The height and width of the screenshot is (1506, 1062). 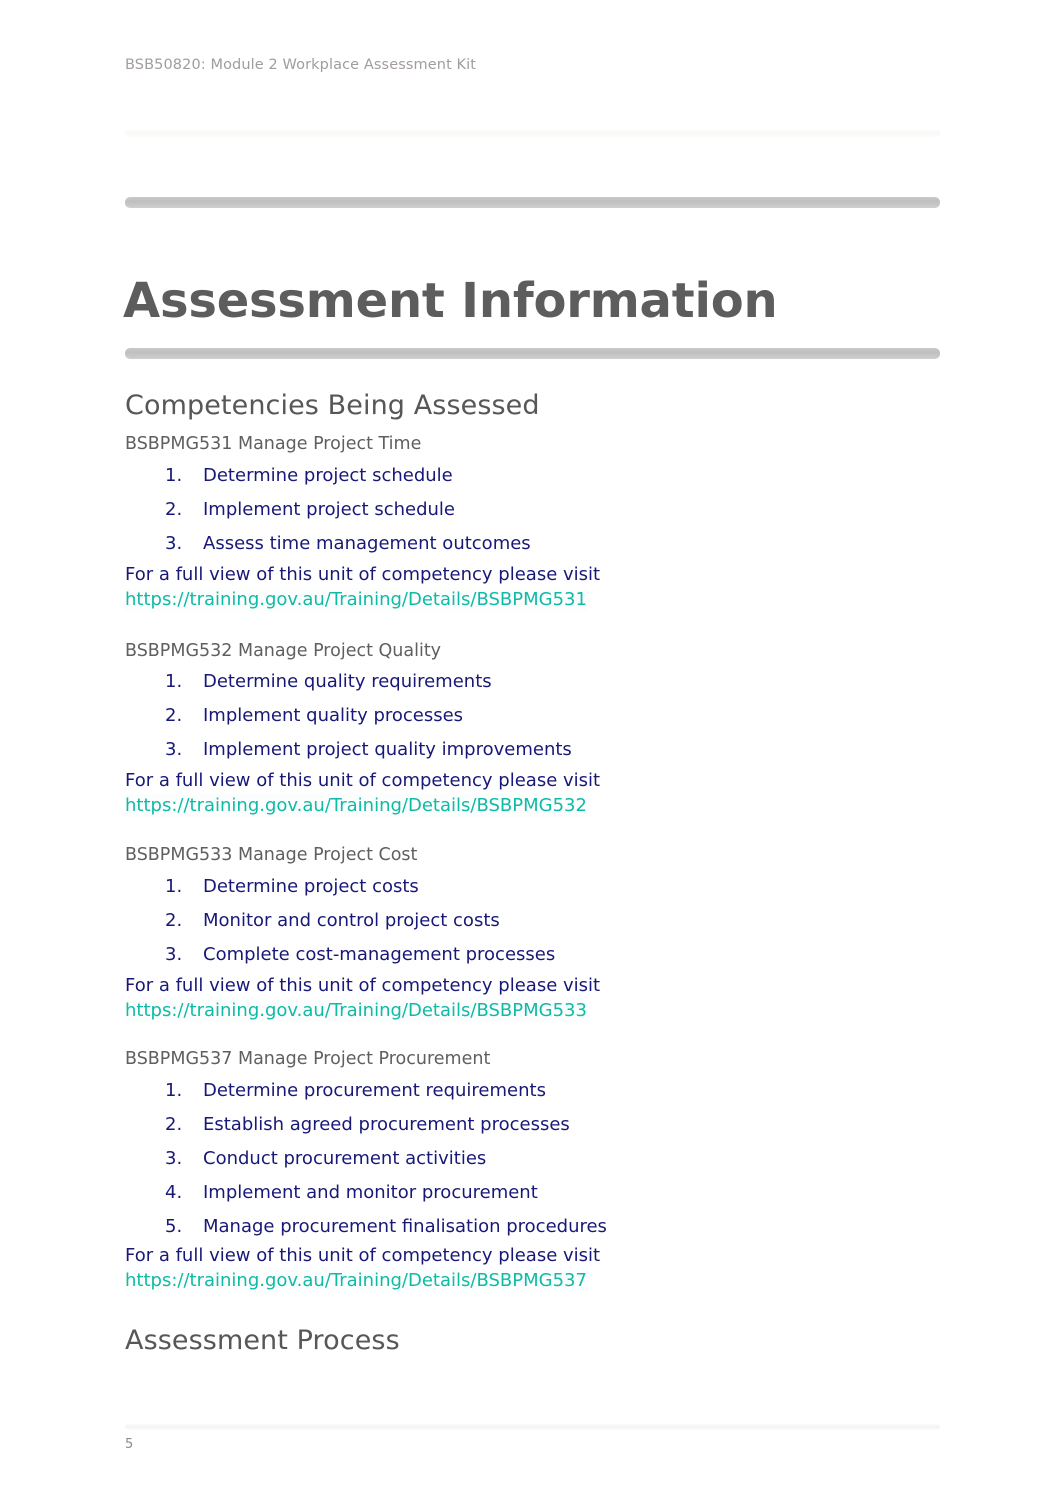 What do you see at coordinates (309, 476) in the screenshot?
I see `unit-element-item: Determine project schedule` at bounding box center [309, 476].